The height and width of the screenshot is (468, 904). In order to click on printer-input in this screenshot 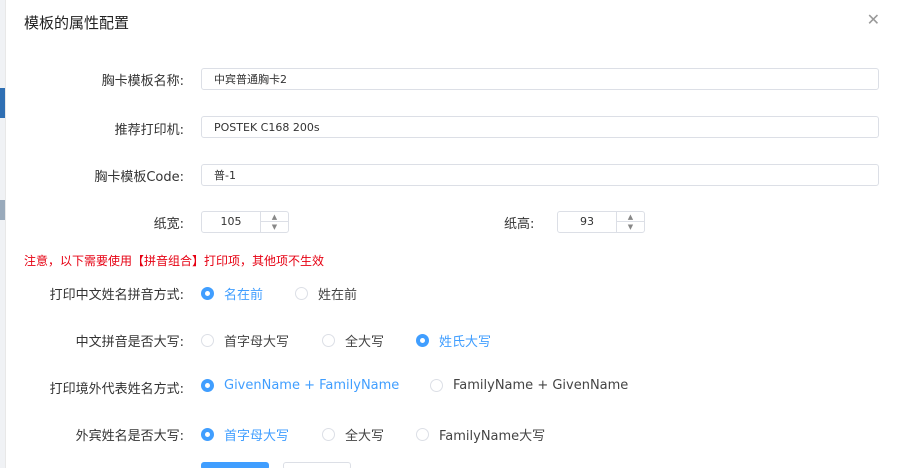, I will do `click(540, 127)`.